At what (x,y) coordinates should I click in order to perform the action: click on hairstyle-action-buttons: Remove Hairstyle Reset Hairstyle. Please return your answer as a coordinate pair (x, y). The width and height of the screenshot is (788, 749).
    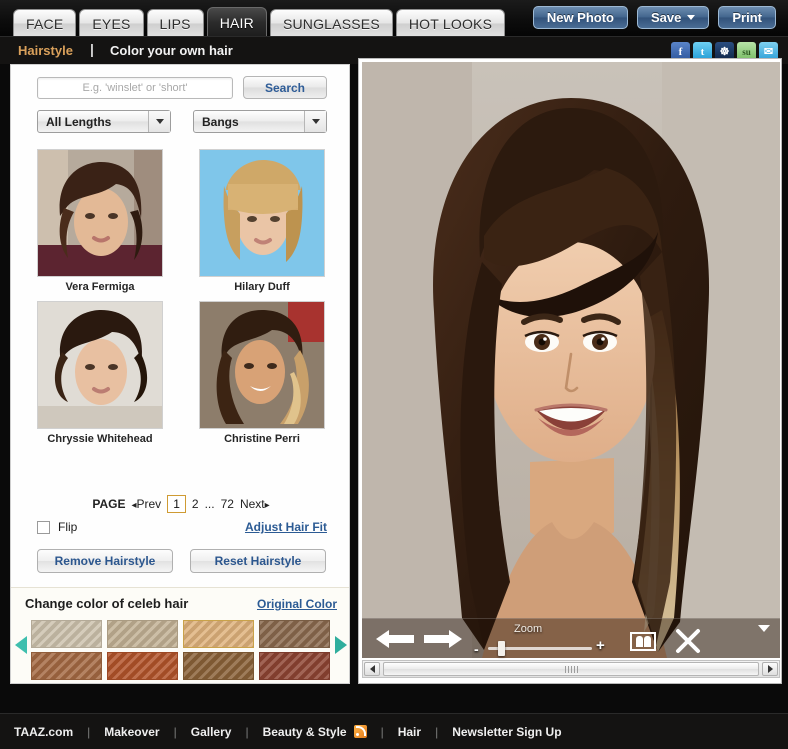
    Looking at the image, I should click on (182, 561).